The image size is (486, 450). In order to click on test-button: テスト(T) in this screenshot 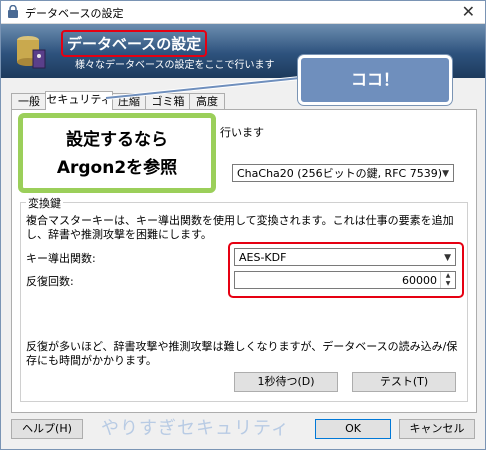, I will do `click(404, 382)`.